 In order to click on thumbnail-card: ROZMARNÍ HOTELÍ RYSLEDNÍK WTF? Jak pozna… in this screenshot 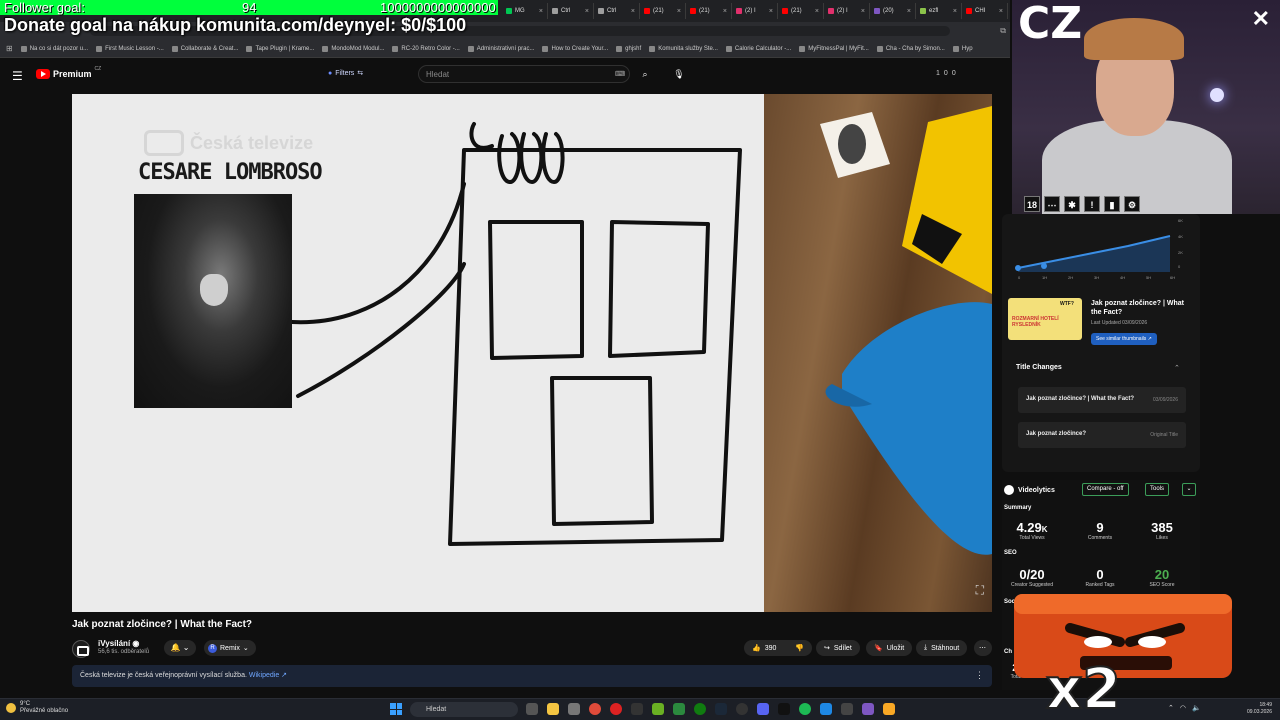, I will do `click(1098, 322)`.